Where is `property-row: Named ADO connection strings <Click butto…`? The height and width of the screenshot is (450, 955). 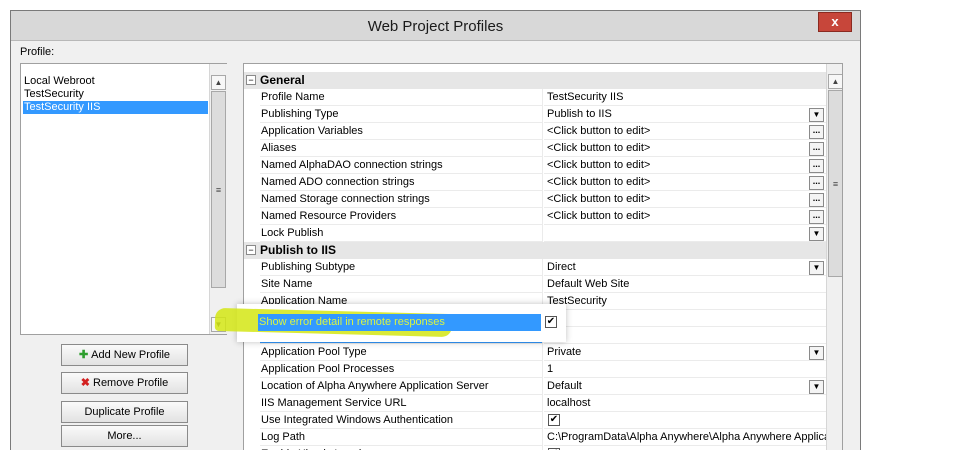 property-row: Named ADO connection strings <Click butto… is located at coordinates (535, 182).